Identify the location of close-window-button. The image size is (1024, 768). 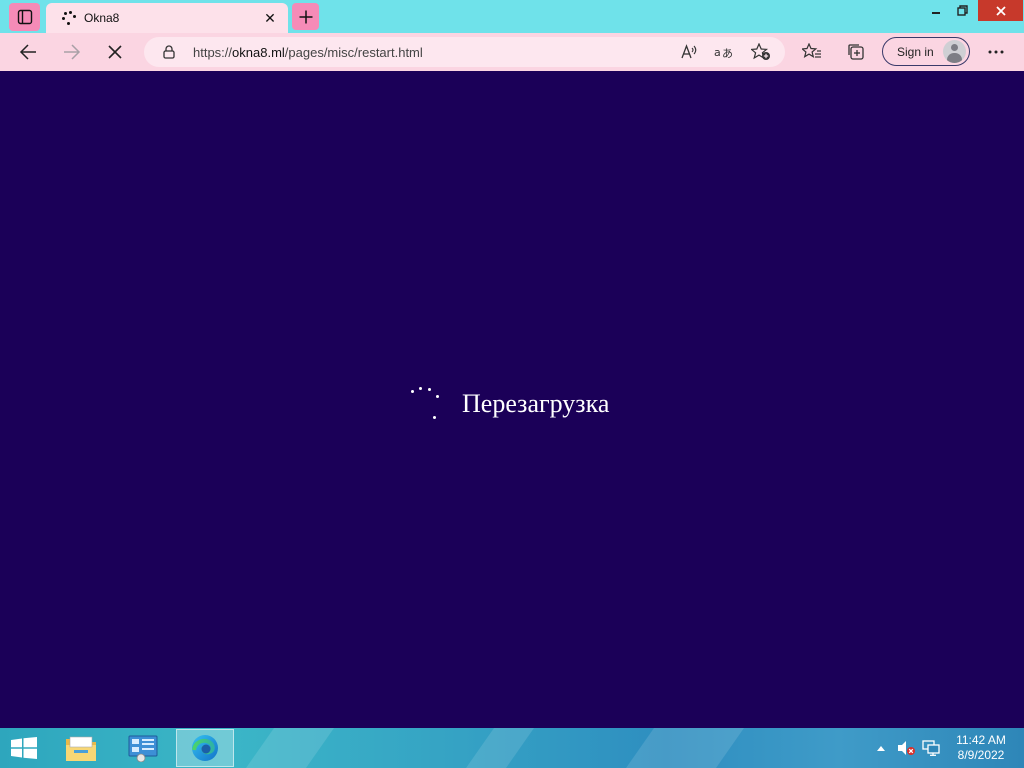
(1000, 10).